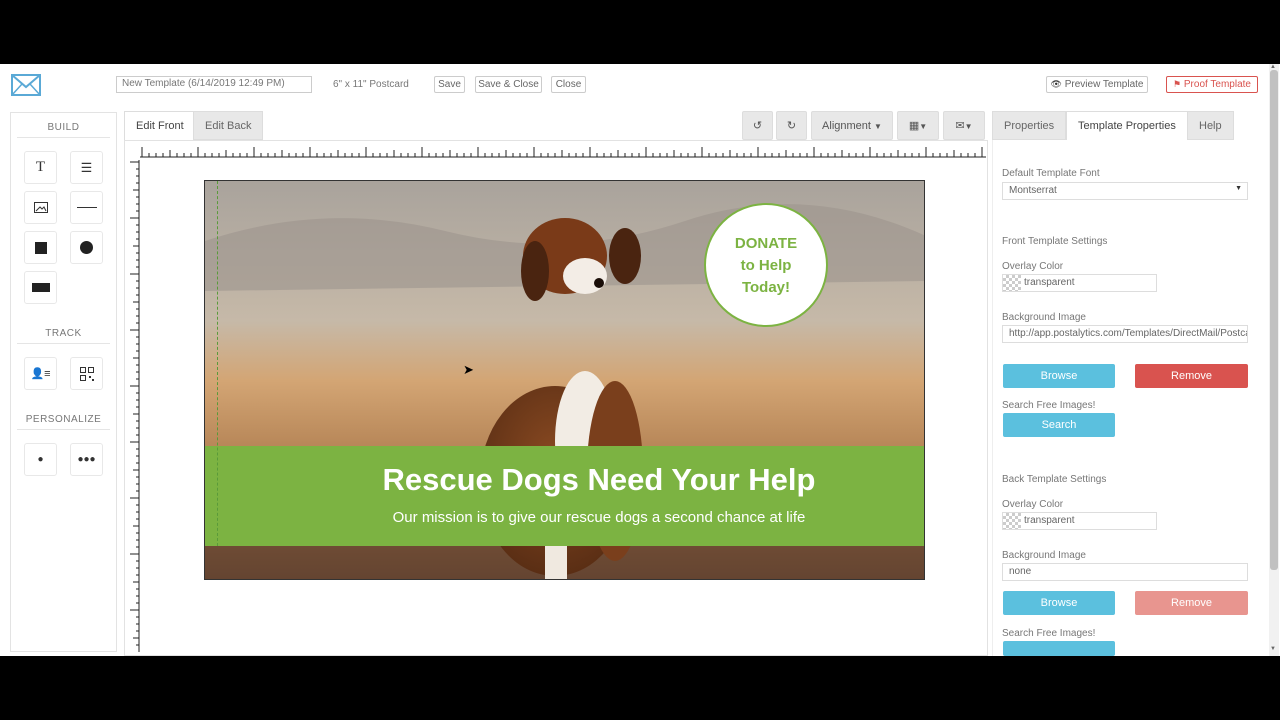 This screenshot has height=720, width=1280. I want to click on vertical-ruler, so click(135, 406).